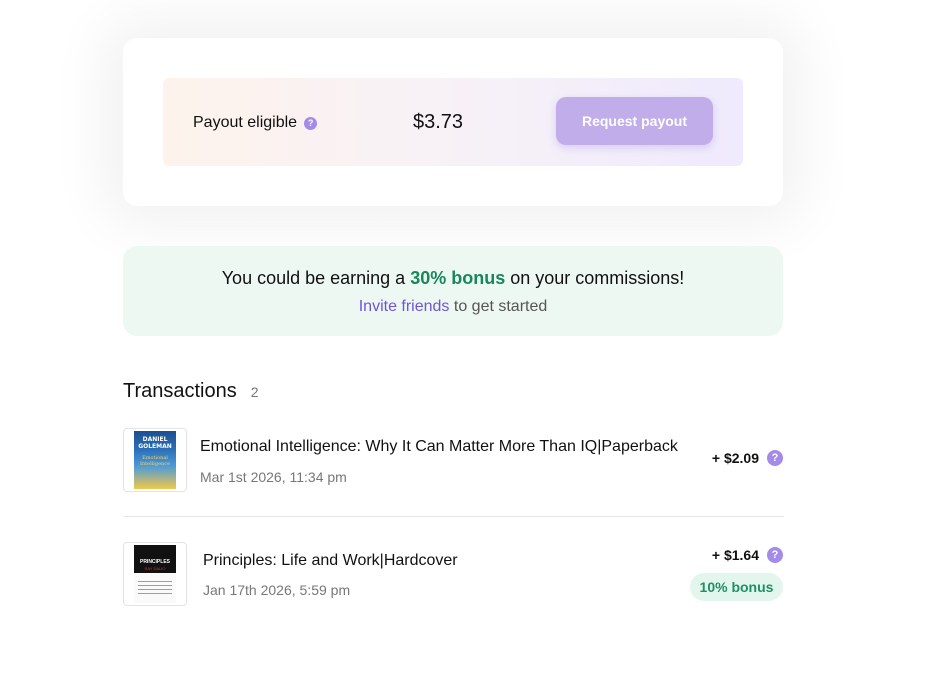 The image size is (930, 682). What do you see at coordinates (458, 278) in the screenshot?
I see `bonus-percentage: 30% bonus` at bounding box center [458, 278].